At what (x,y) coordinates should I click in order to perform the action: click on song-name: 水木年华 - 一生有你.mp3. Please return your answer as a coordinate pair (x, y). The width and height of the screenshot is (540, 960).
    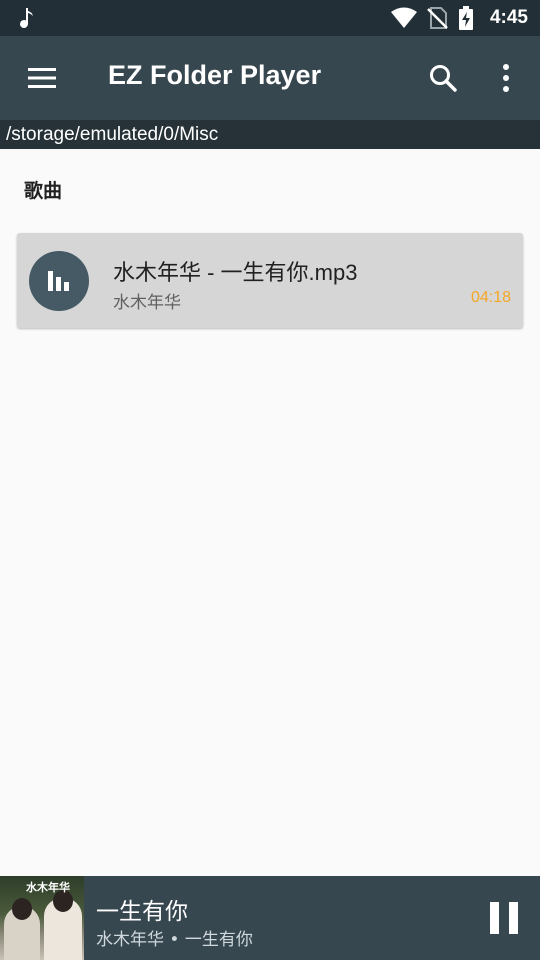
    Looking at the image, I should click on (235, 272).